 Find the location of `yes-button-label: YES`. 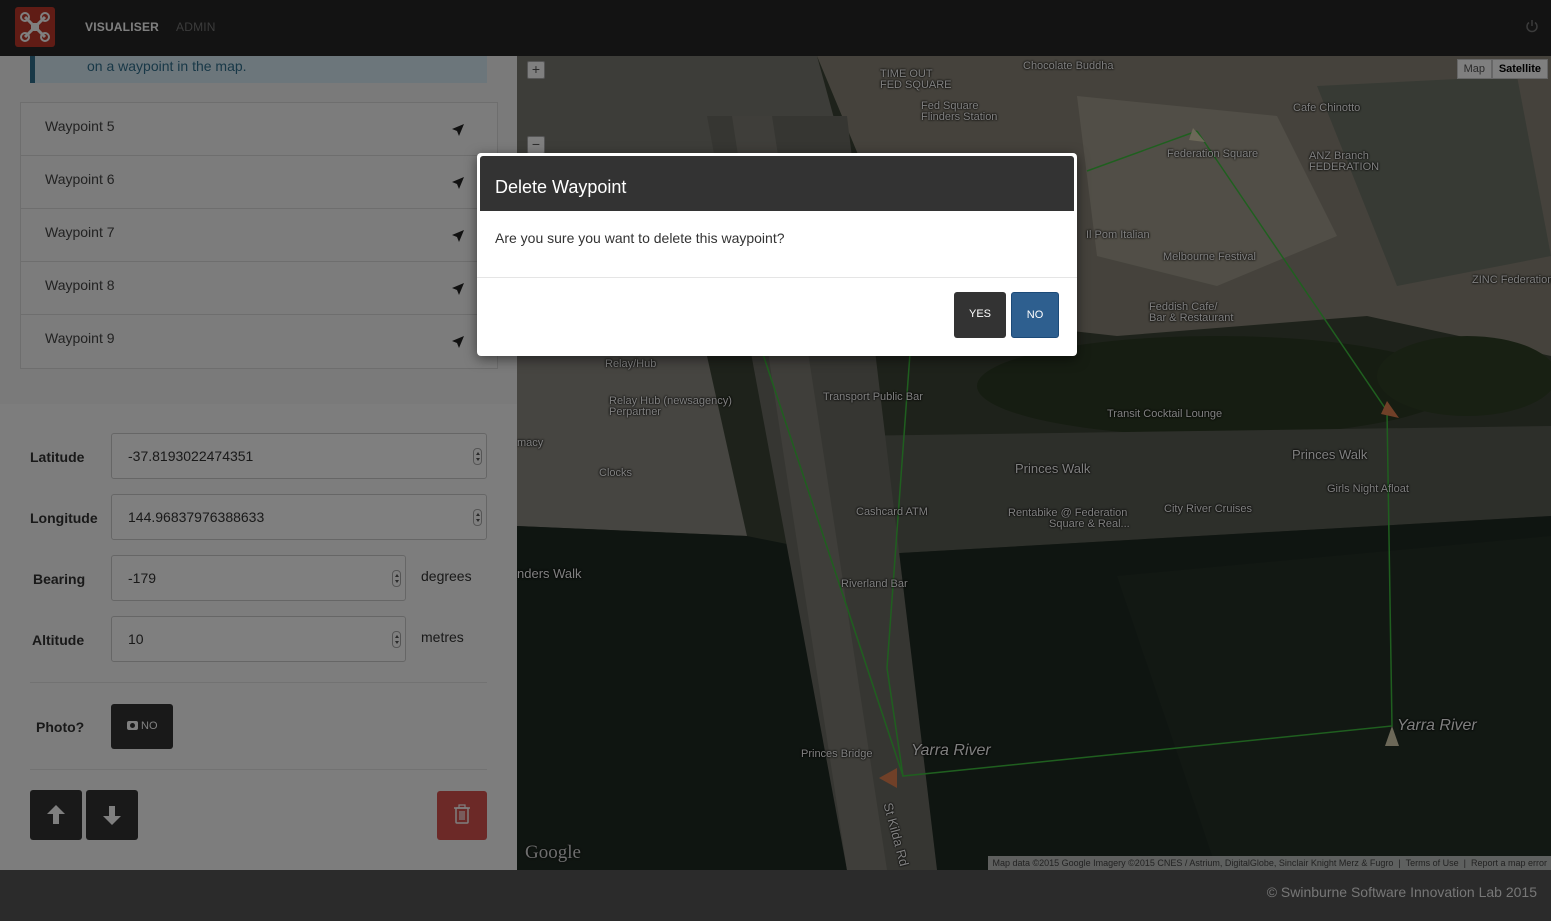

yes-button-label: YES is located at coordinates (979, 314).